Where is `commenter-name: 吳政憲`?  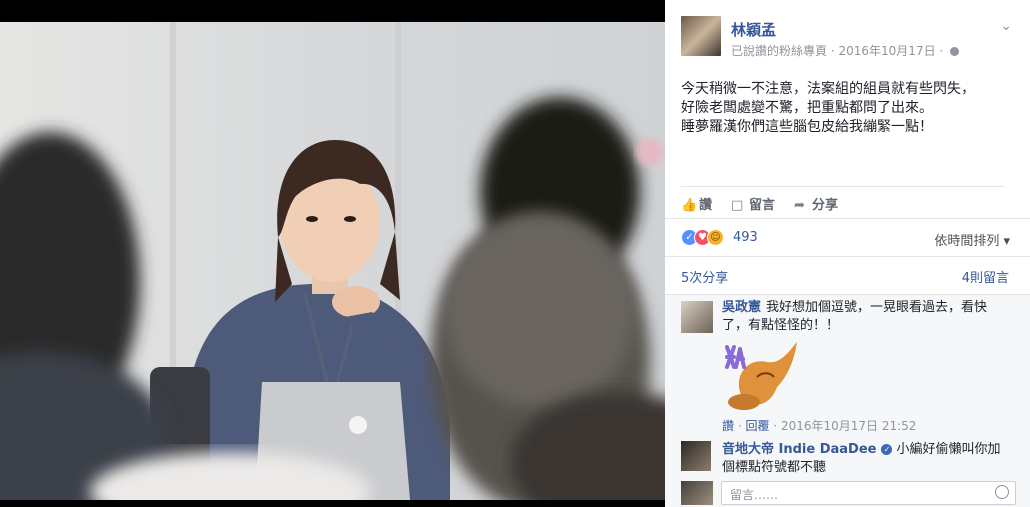
commenter-name: 吳政憲 is located at coordinates (741, 307).